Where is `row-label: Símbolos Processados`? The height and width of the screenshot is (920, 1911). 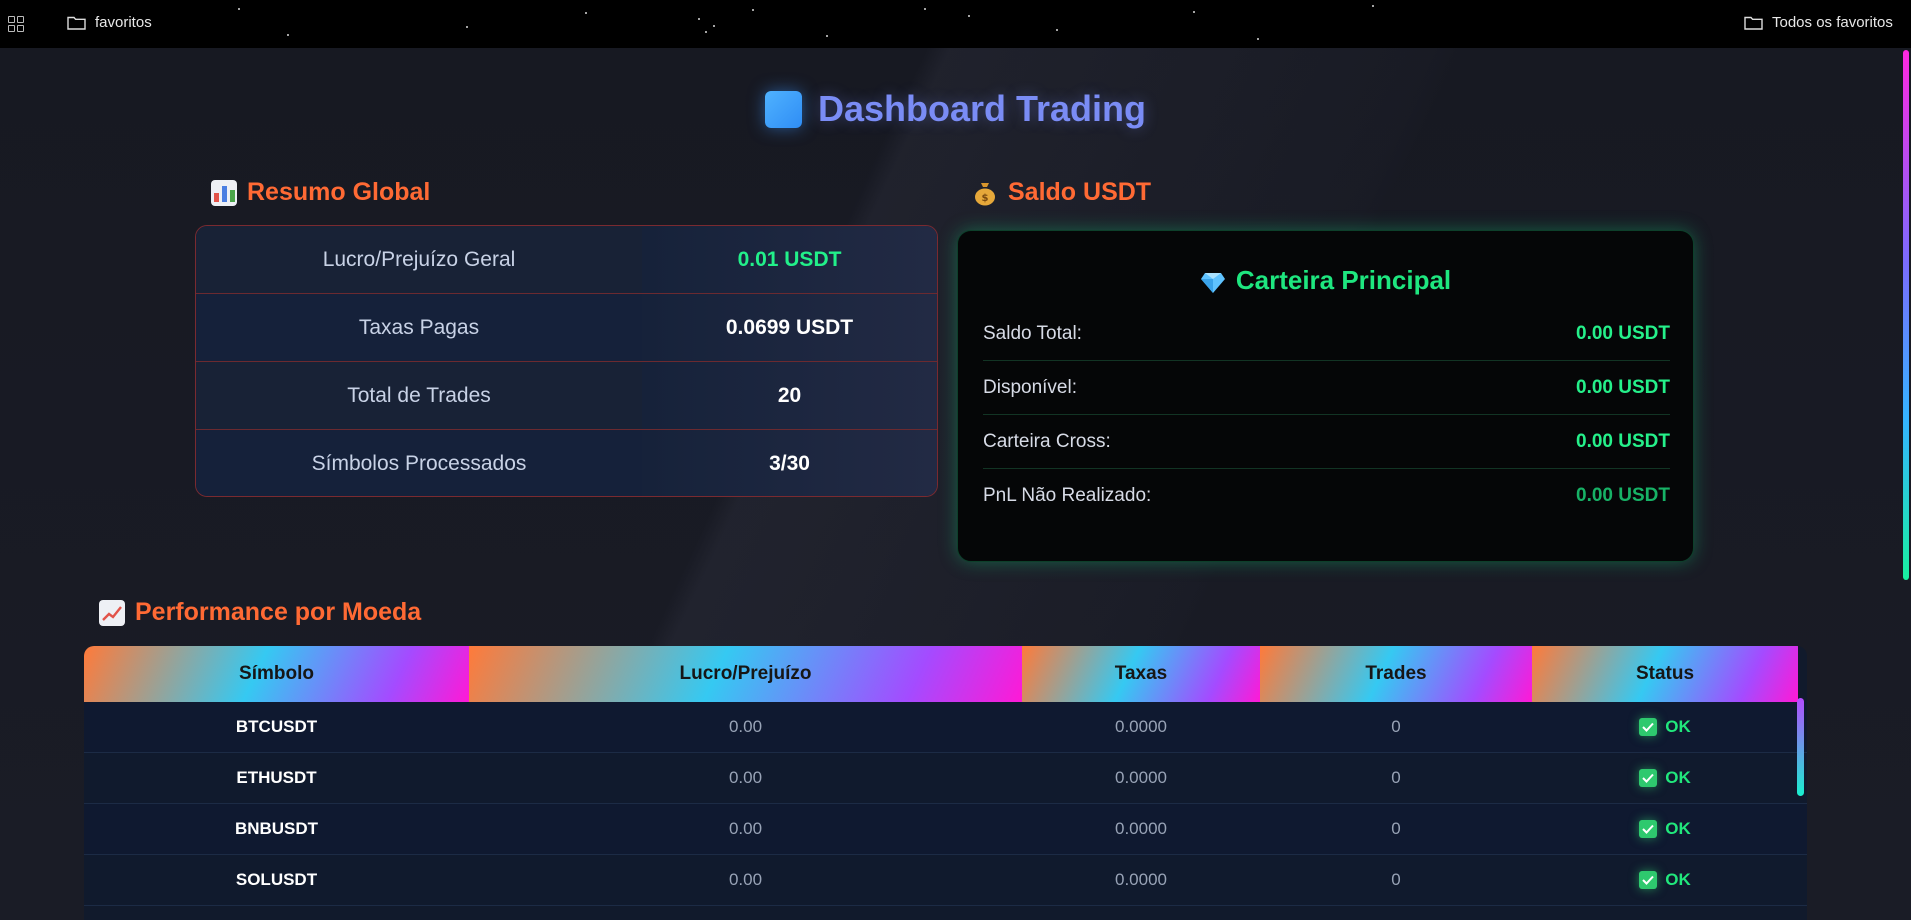 row-label: Símbolos Processados is located at coordinates (419, 463).